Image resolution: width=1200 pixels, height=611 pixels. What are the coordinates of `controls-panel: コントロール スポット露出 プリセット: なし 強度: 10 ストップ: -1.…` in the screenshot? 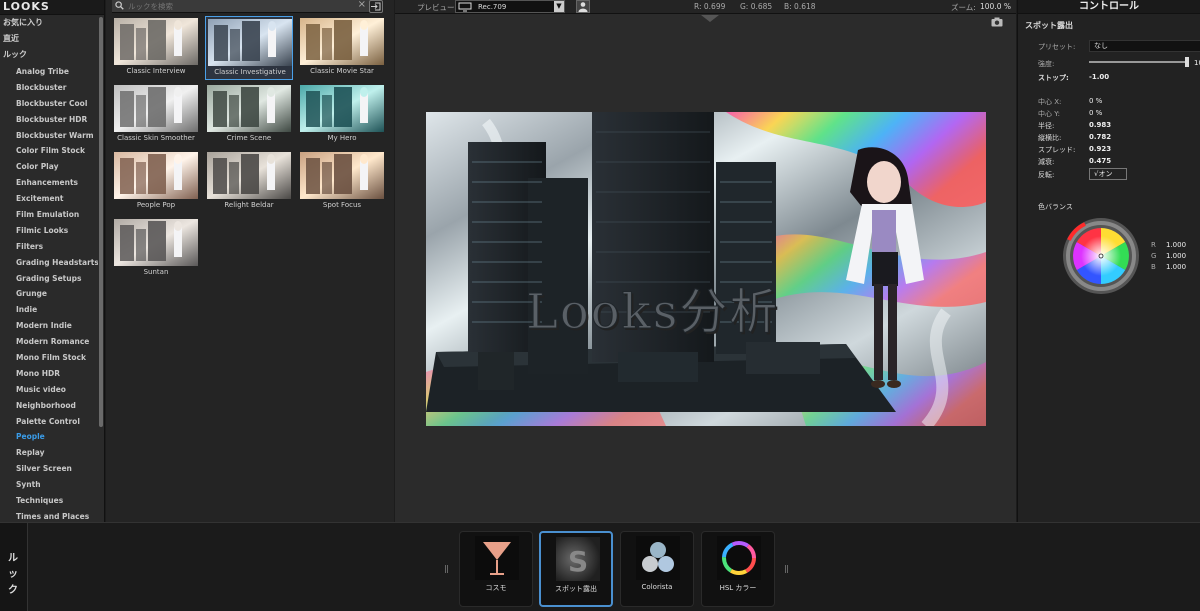 It's located at (1108, 261).